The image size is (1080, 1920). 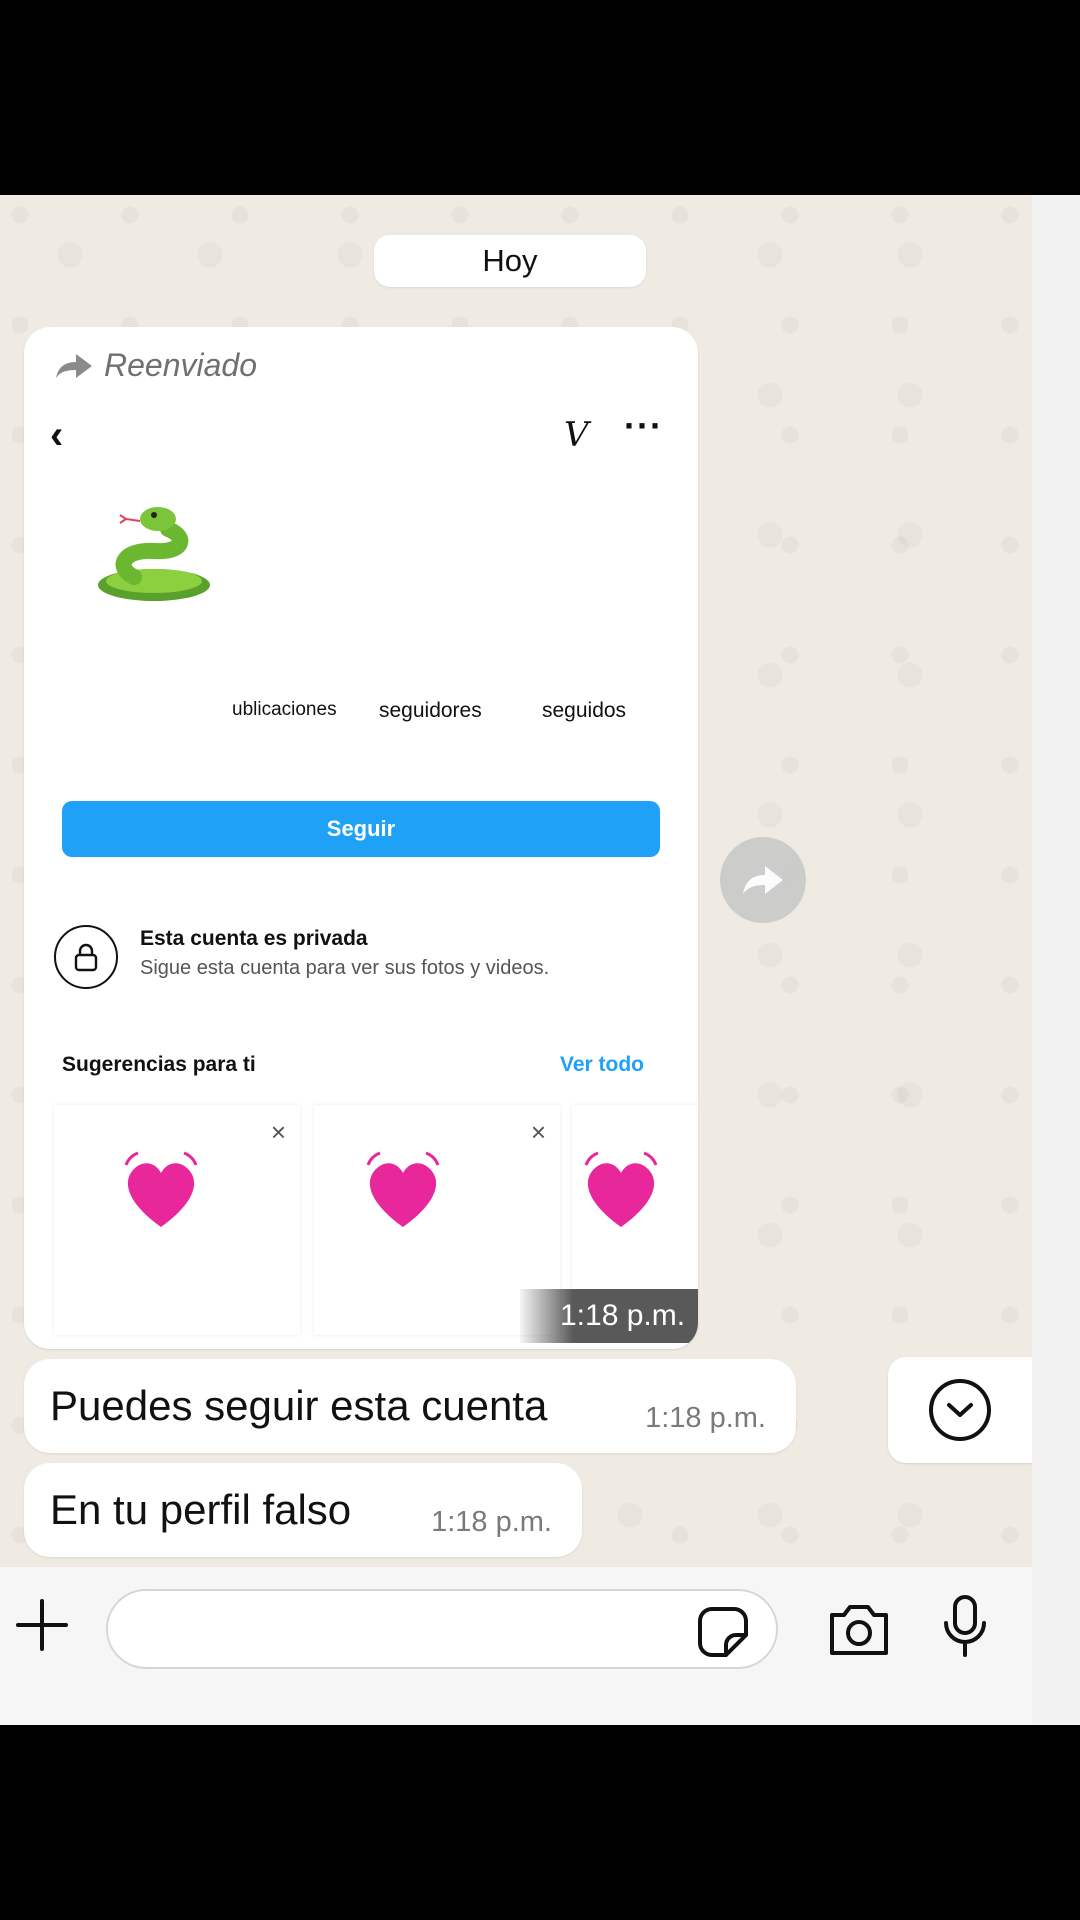 What do you see at coordinates (602, 1064) in the screenshot?
I see `see-all-link: Ver todo` at bounding box center [602, 1064].